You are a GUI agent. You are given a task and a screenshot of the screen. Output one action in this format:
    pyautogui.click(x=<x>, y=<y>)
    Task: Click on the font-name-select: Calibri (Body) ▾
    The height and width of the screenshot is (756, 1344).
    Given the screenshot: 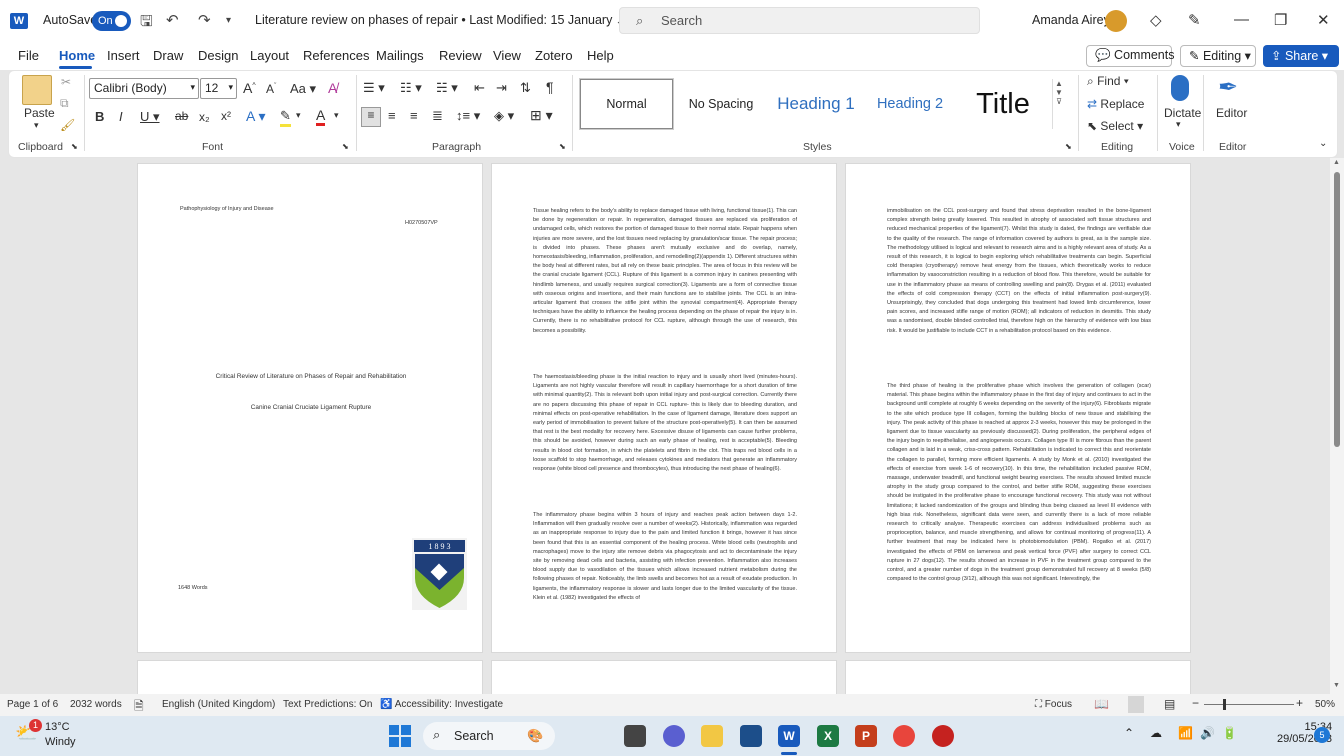 What is the action you would take?
    pyautogui.click(x=144, y=88)
    